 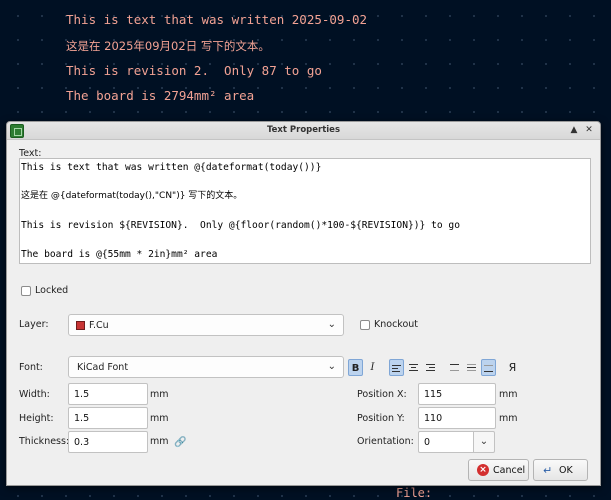 I want to click on knockout-label: Knockout, so click(x=396, y=324).